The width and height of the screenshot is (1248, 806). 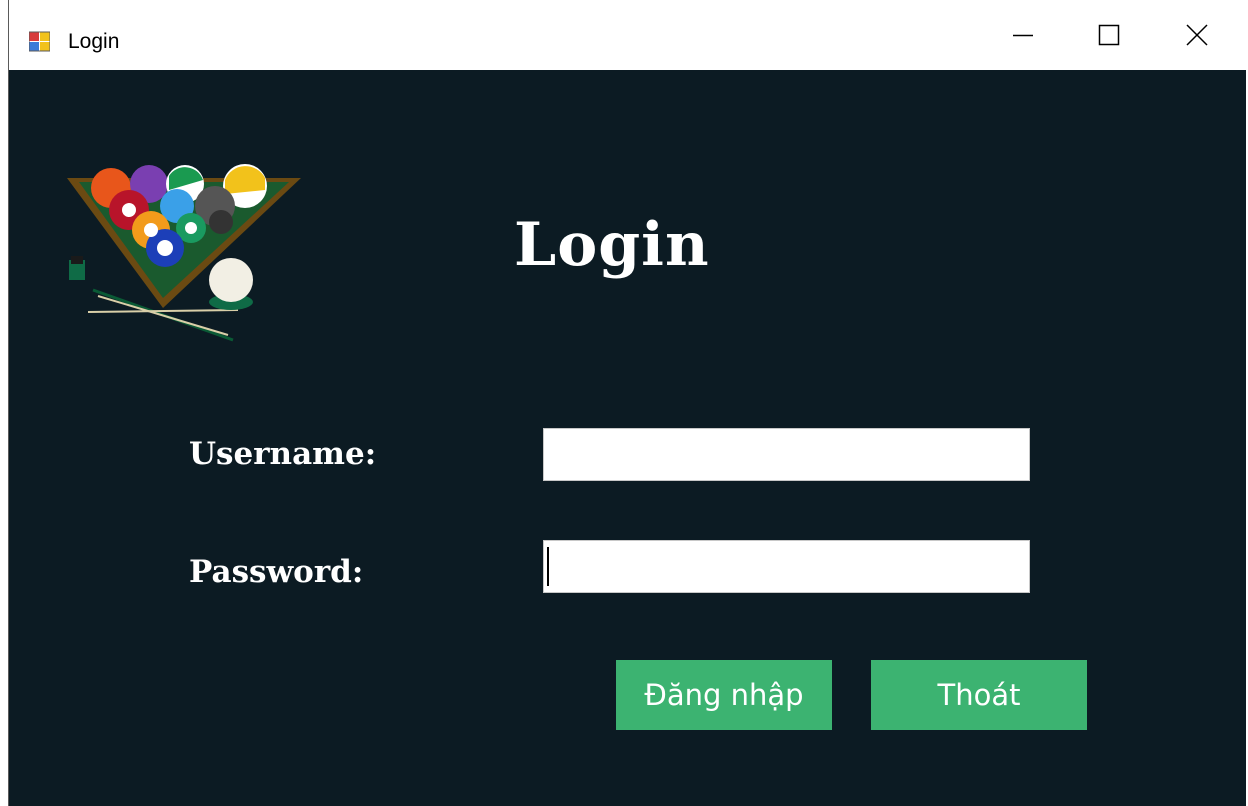 I want to click on minimize-icon, so click(x=1023, y=35).